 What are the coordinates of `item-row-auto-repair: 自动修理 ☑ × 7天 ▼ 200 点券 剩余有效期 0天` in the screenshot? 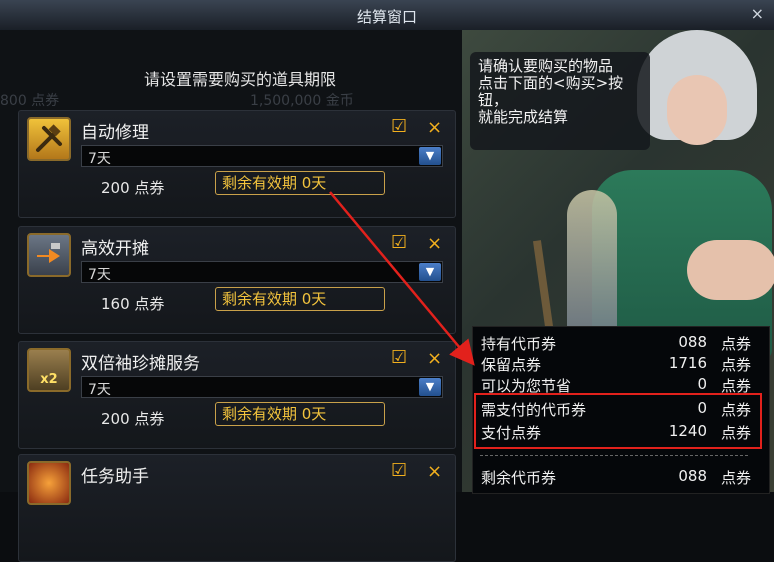 It's located at (237, 164).